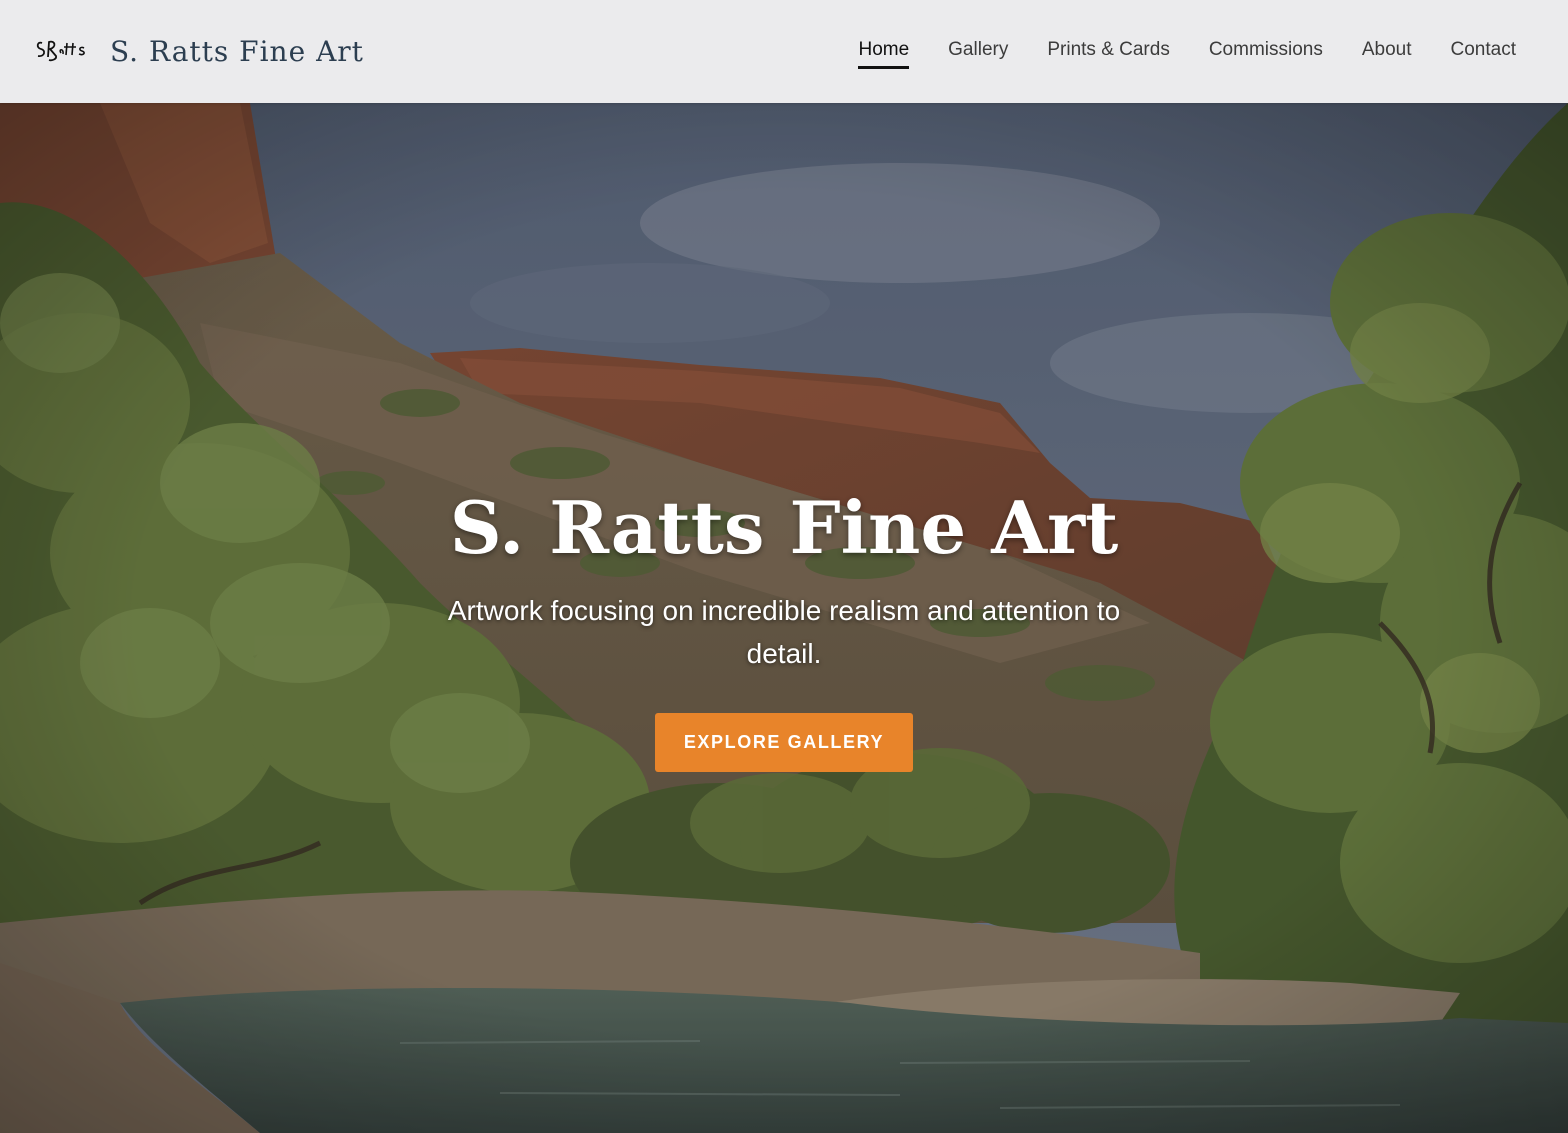 The image size is (1568, 1133). I want to click on nav-commissions: Commissions, so click(1266, 52).